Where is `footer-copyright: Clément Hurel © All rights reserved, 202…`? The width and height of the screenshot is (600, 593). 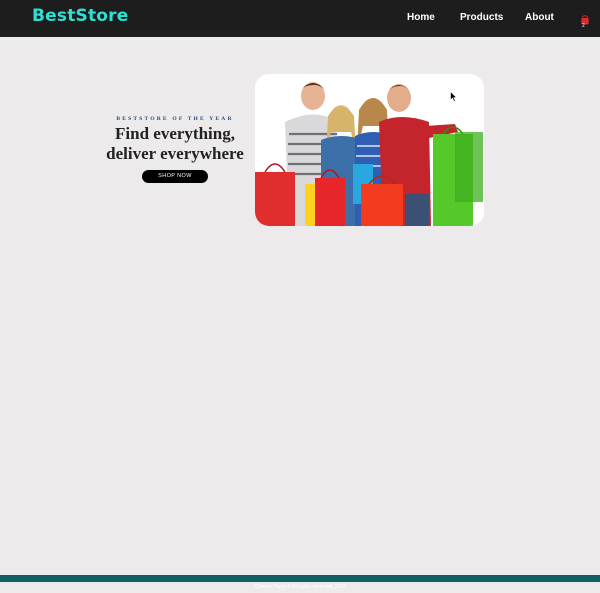 footer-copyright: Clément Hurel © All rights reserved, 202… is located at coordinates (300, 587).